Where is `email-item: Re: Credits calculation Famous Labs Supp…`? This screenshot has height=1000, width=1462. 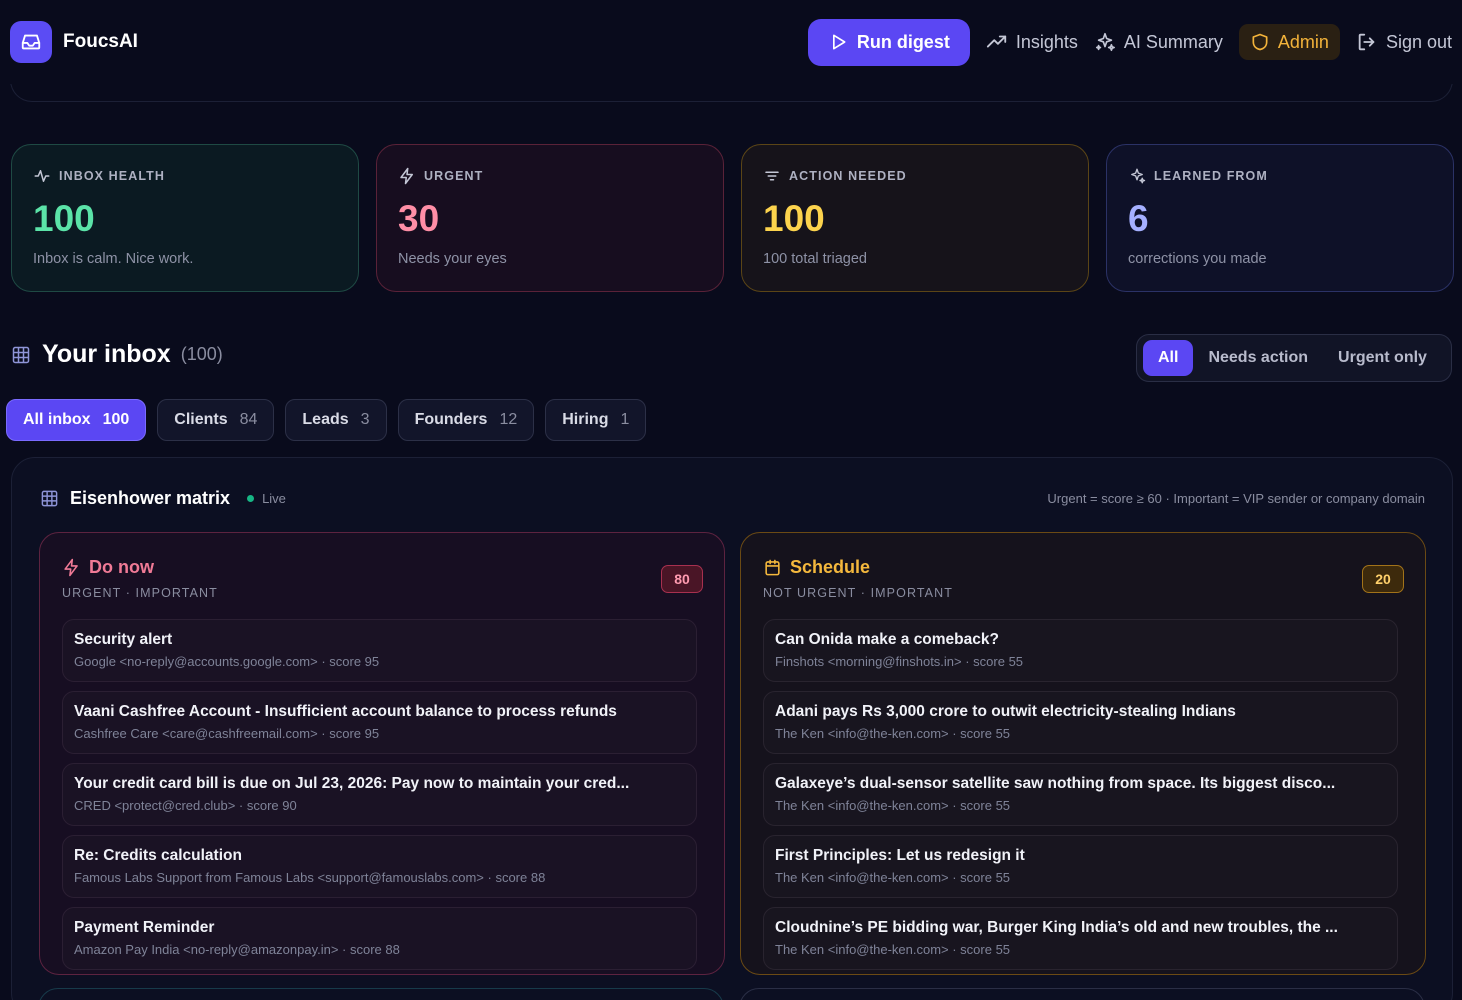 email-item: Re: Credits calculation Famous Labs Supp… is located at coordinates (379, 866).